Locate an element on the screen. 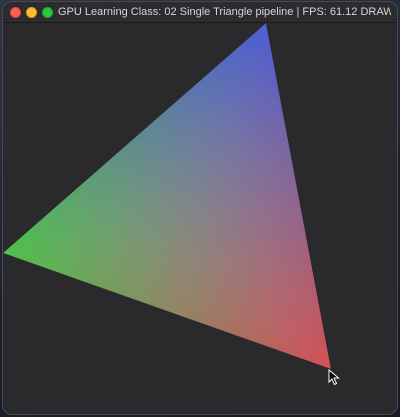  maximize-icon is located at coordinates (47, 12).